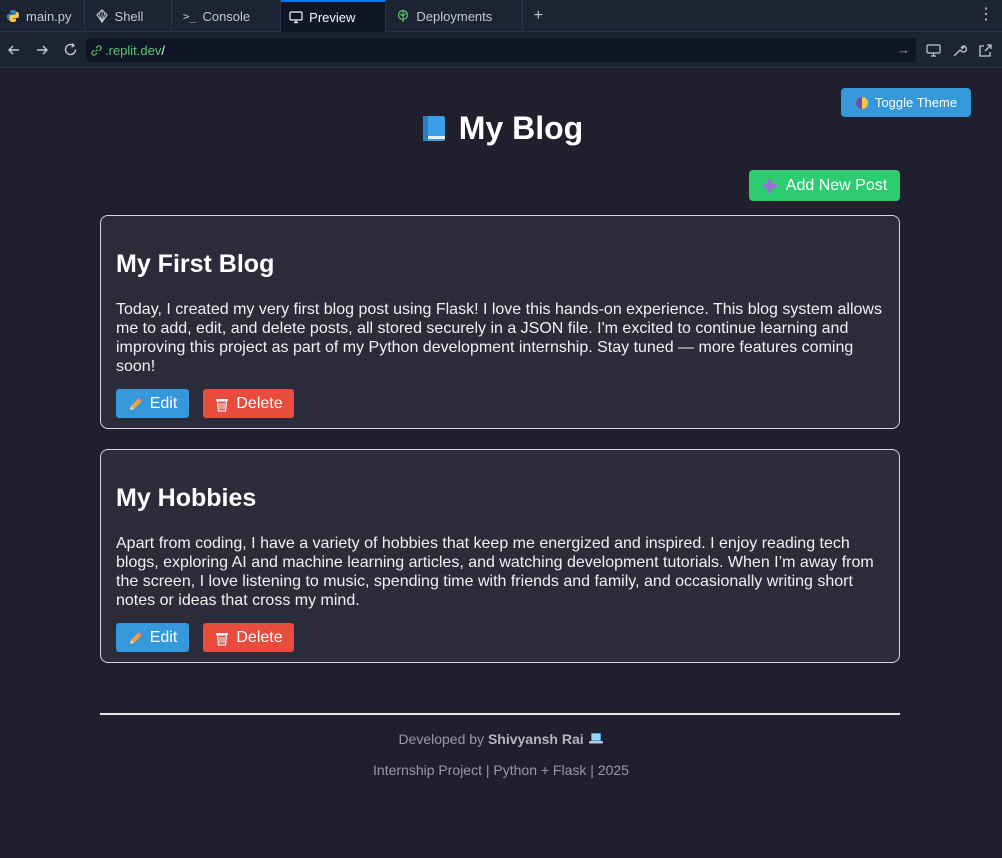 This screenshot has height=858, width=1002. What do you see at coordinates (403, 16) in the screenshot?
I see `deployments-icon` at bounding box center [403, 16].